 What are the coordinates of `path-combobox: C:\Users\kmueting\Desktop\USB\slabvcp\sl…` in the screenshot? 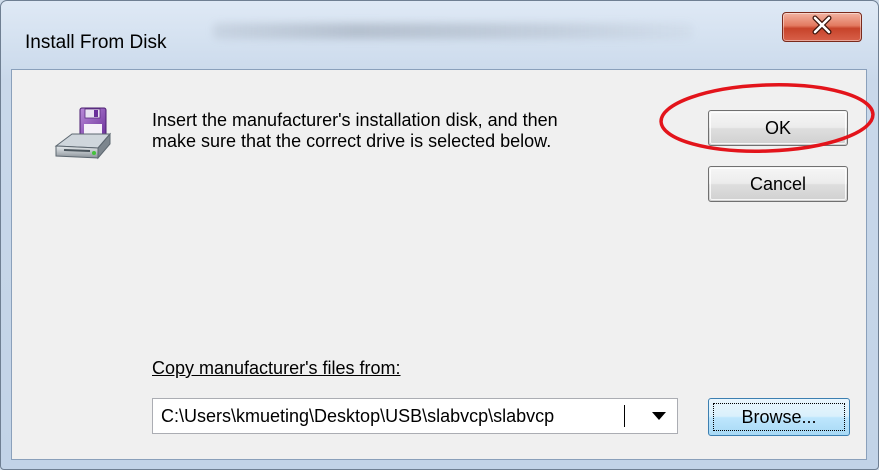 It's located at (415, 416).